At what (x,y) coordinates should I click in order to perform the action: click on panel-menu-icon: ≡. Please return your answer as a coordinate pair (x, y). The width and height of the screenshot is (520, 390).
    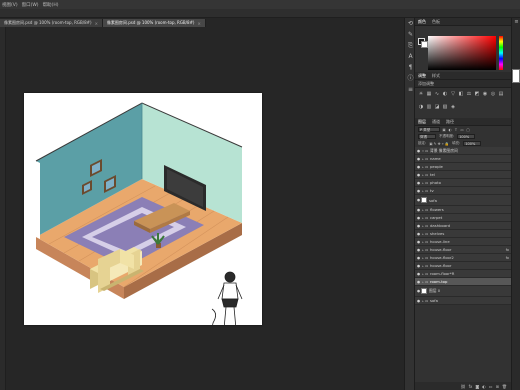
    Looking at the image, I should click on (516, 22).